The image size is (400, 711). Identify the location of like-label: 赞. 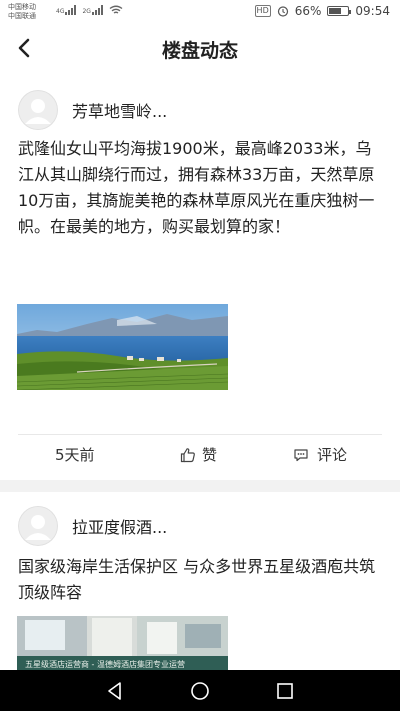
(210, 455).